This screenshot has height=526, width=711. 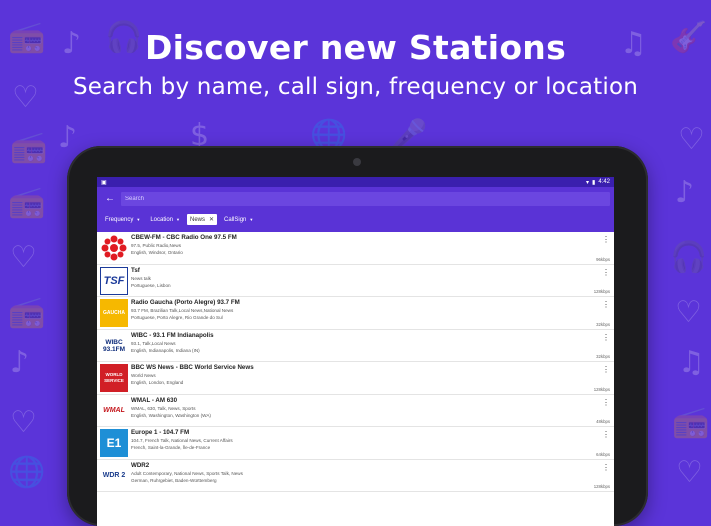 I want to click on logo-text: TSF, so click(x=114, y=280).